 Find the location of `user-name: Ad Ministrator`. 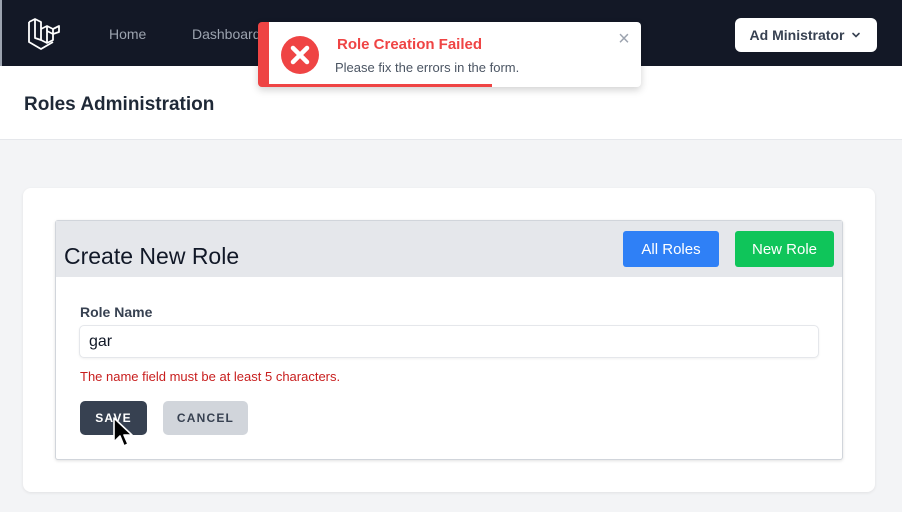

user-name: Ad Ministrator is located at coordinates (797, 35).